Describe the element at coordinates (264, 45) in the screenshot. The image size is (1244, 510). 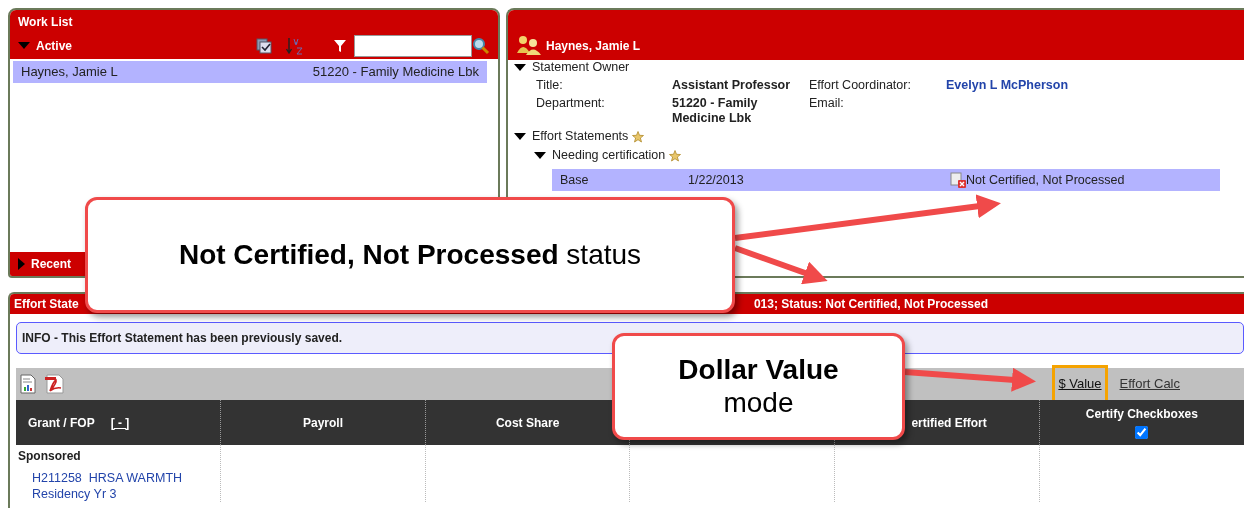
I see `select-all-icon` at that location.